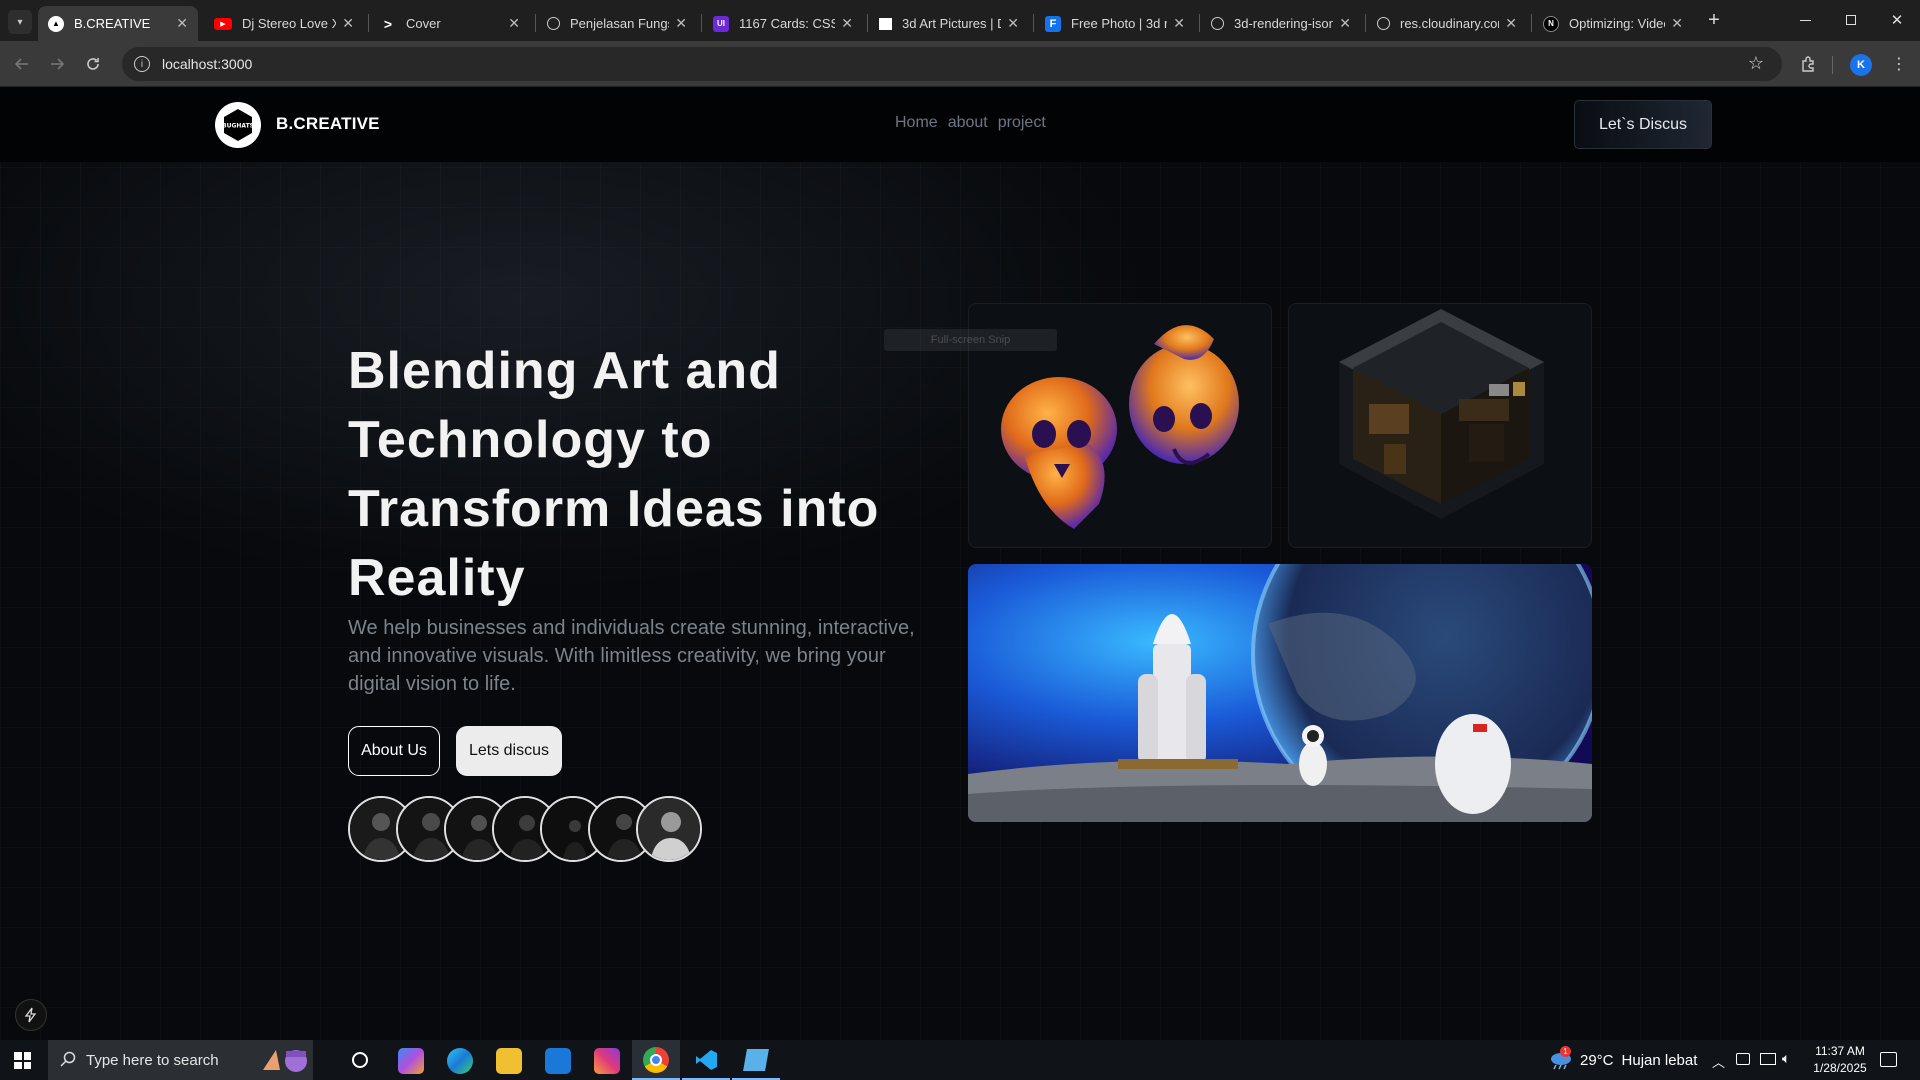 This screenshot has width=1920, height=1080. I want to click on mail-icon, so click(558, 1061).